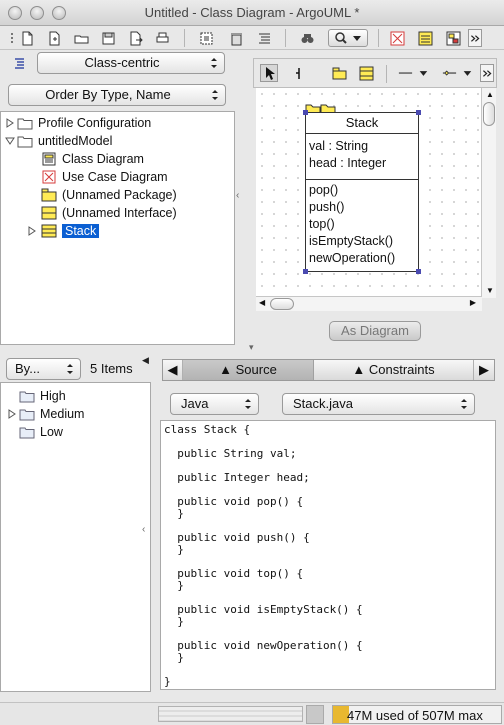 The width and height of the screenshot is (504, 725). What do you see at coordinates (145, 360) in the screenshot?
I see `collapse-left-icon: ◀` at bounding box center [145, 360].